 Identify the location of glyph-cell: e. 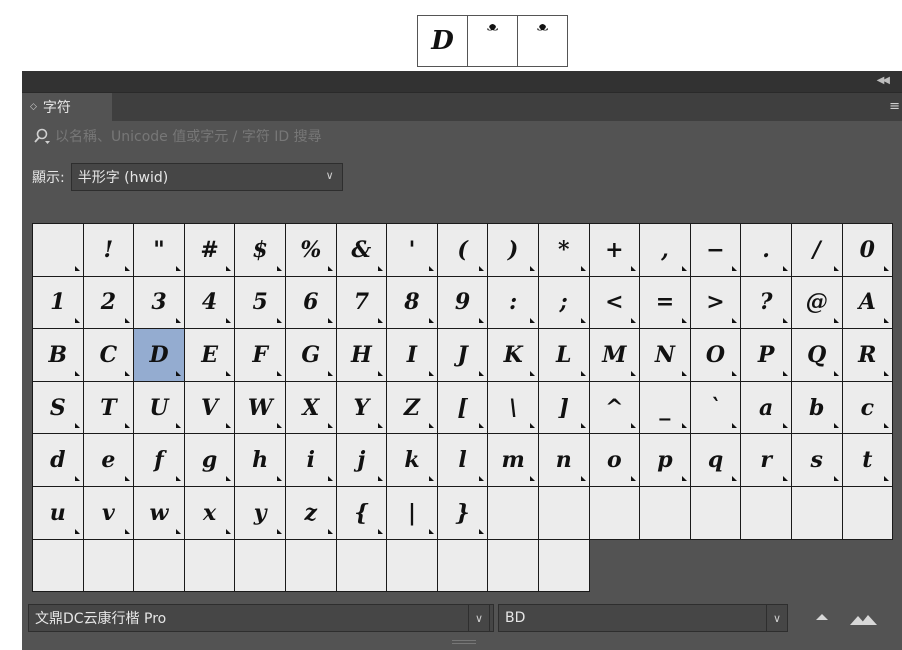
(109, 460).